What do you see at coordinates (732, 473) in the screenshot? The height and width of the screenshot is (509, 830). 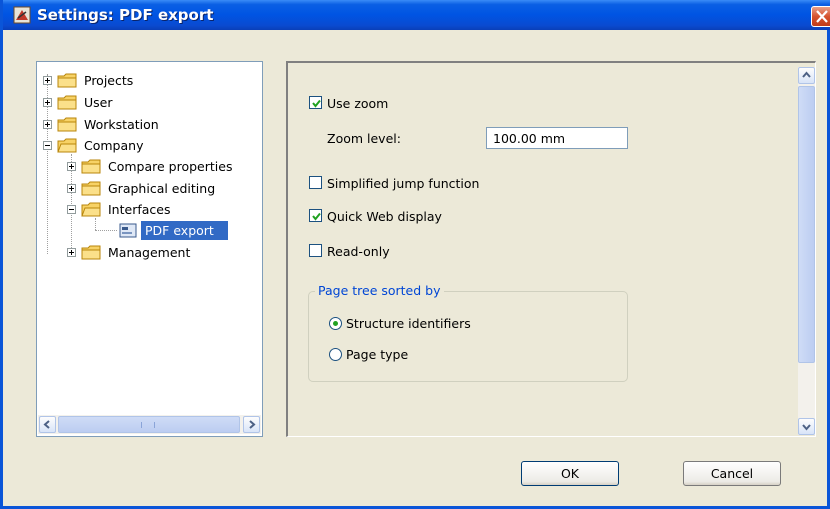 I see `cancel-button: Cancel` at bounding box center [732, 473].